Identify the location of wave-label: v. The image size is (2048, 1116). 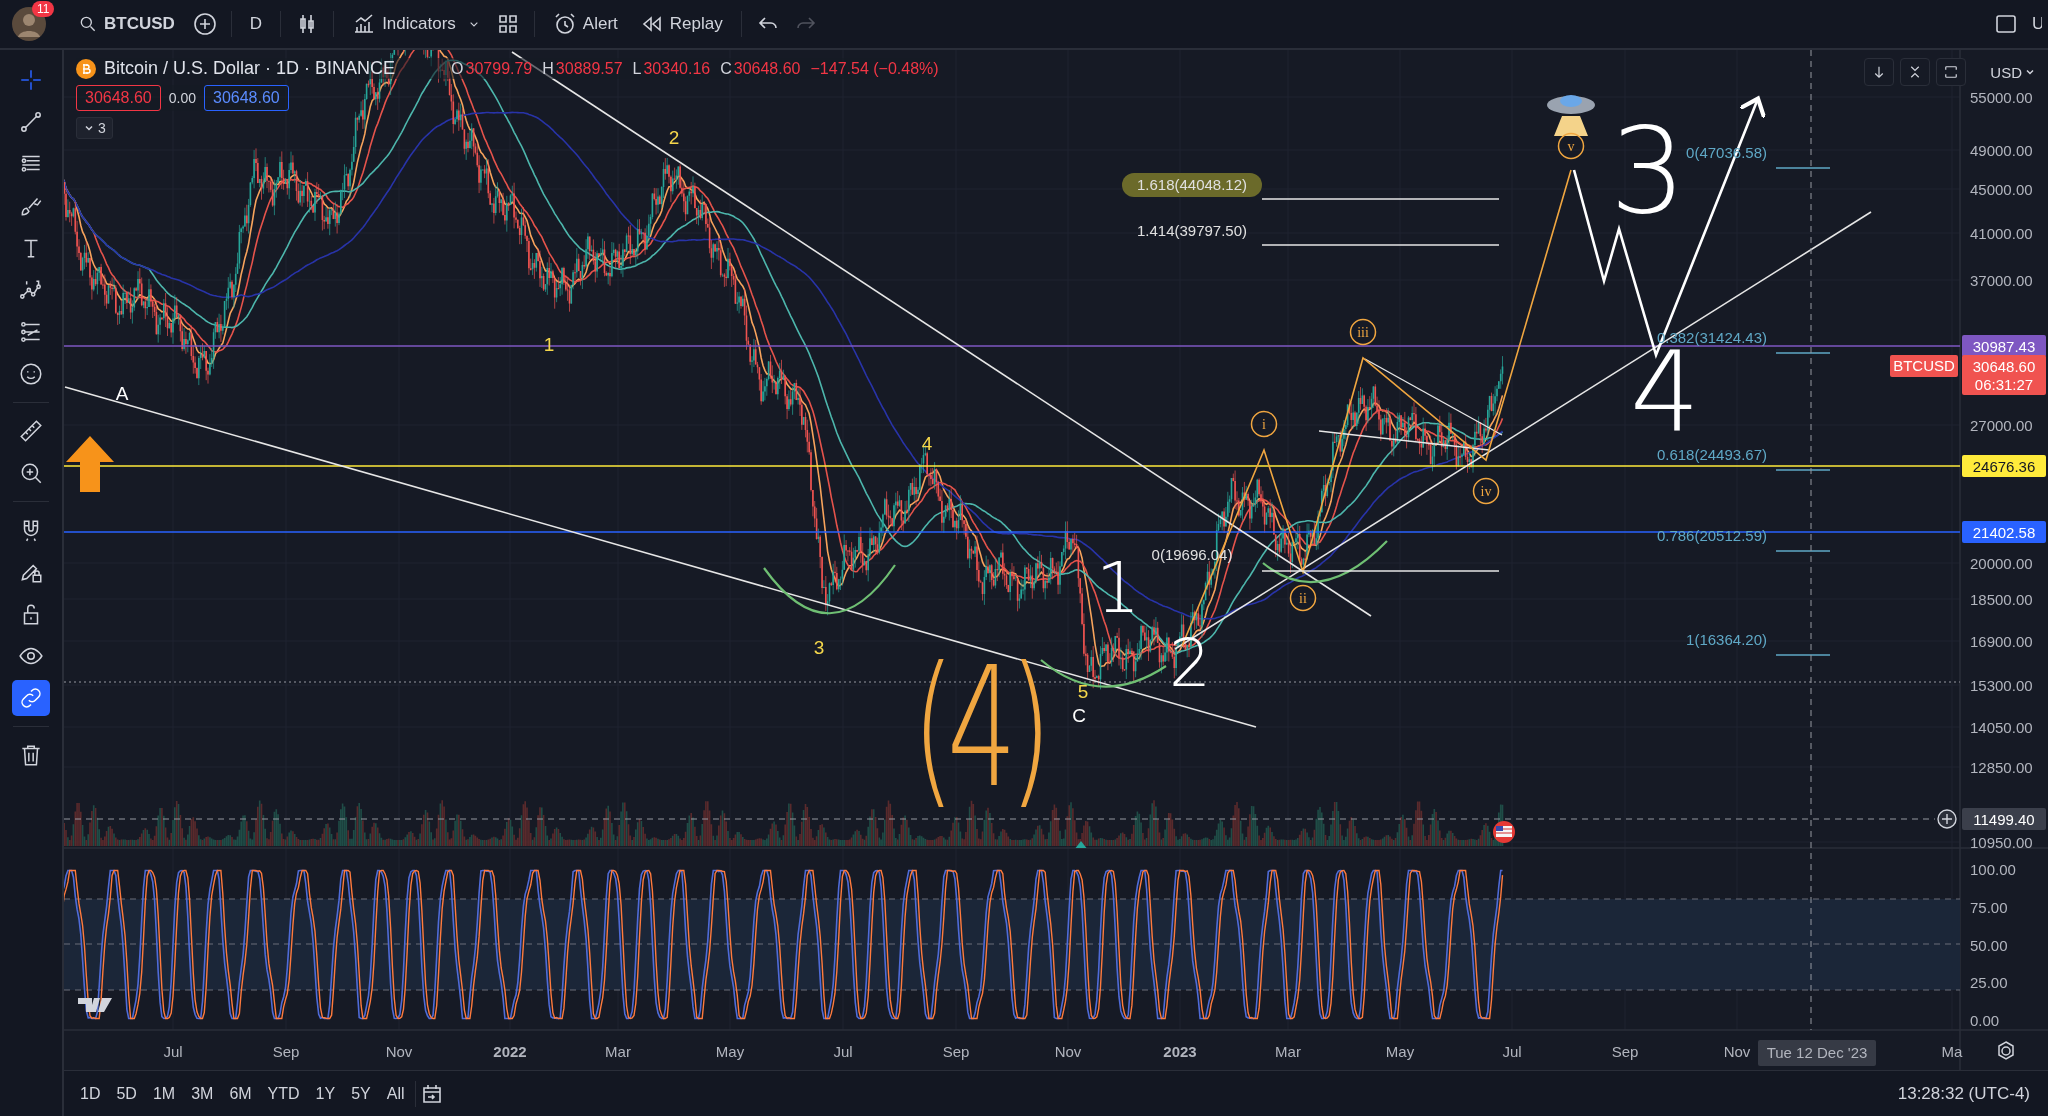
(1571, 146).